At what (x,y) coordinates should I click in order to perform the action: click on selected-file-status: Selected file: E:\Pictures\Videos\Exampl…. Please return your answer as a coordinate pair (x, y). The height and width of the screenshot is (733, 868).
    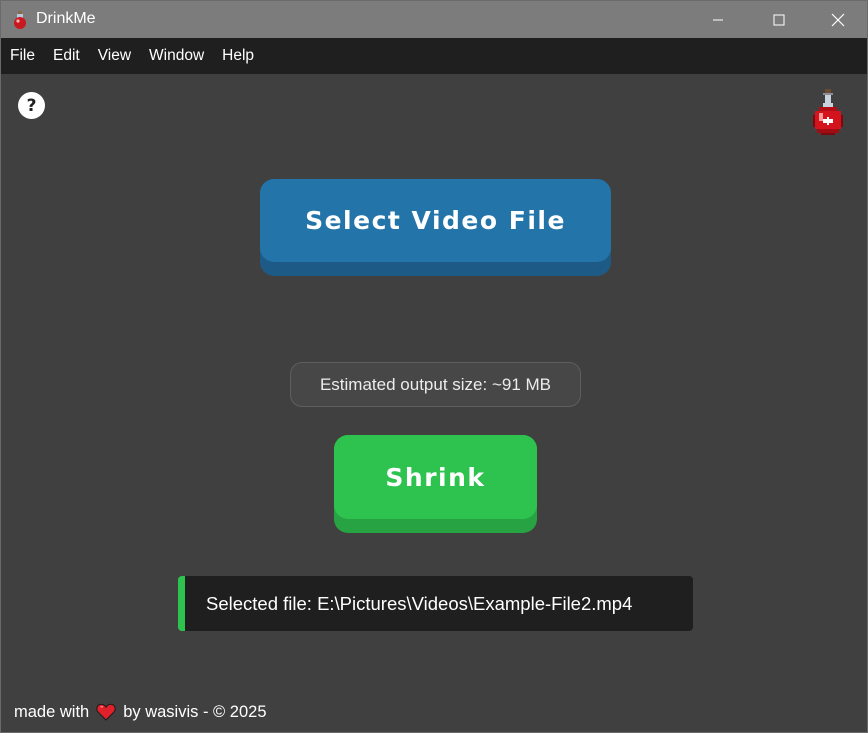
    Looking at the image, I should click on (435, 603).